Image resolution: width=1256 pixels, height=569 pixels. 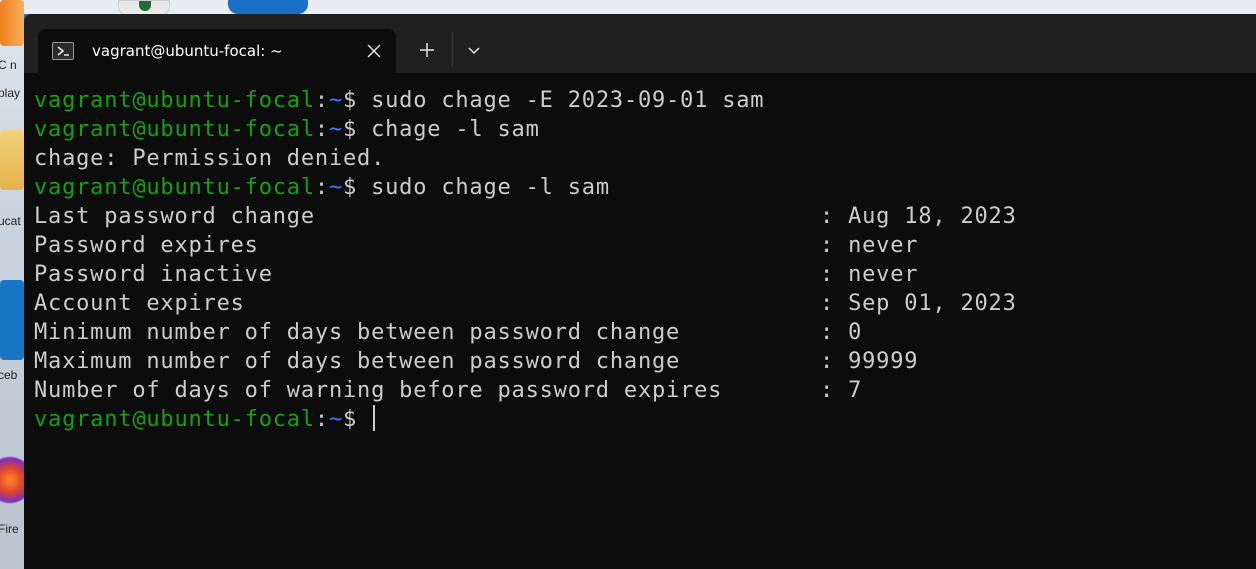 What do you see at coordinates (139, 303) in the screenshot?
I see `output-label: Account expires` at bounding box center [139, 303].